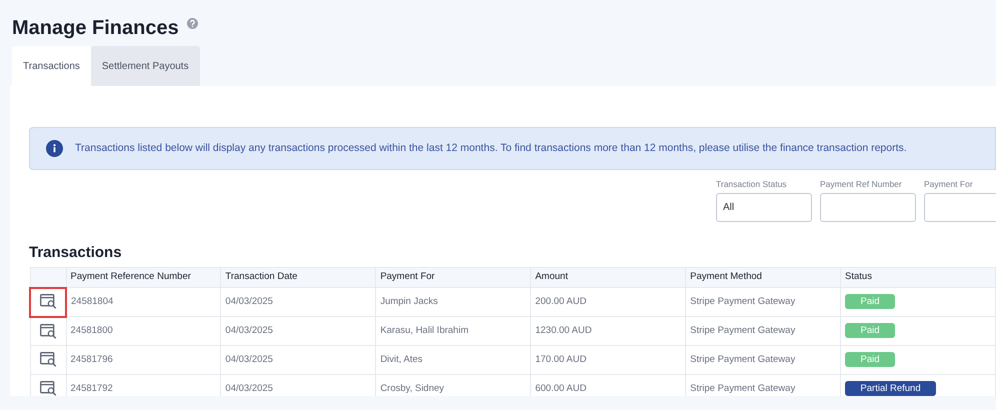 This screenshot has width=996, height=410. Describe the element at coordinates (409, 301) in the screenshot. I see `table-cell: Jumpin Jacks` at that location.